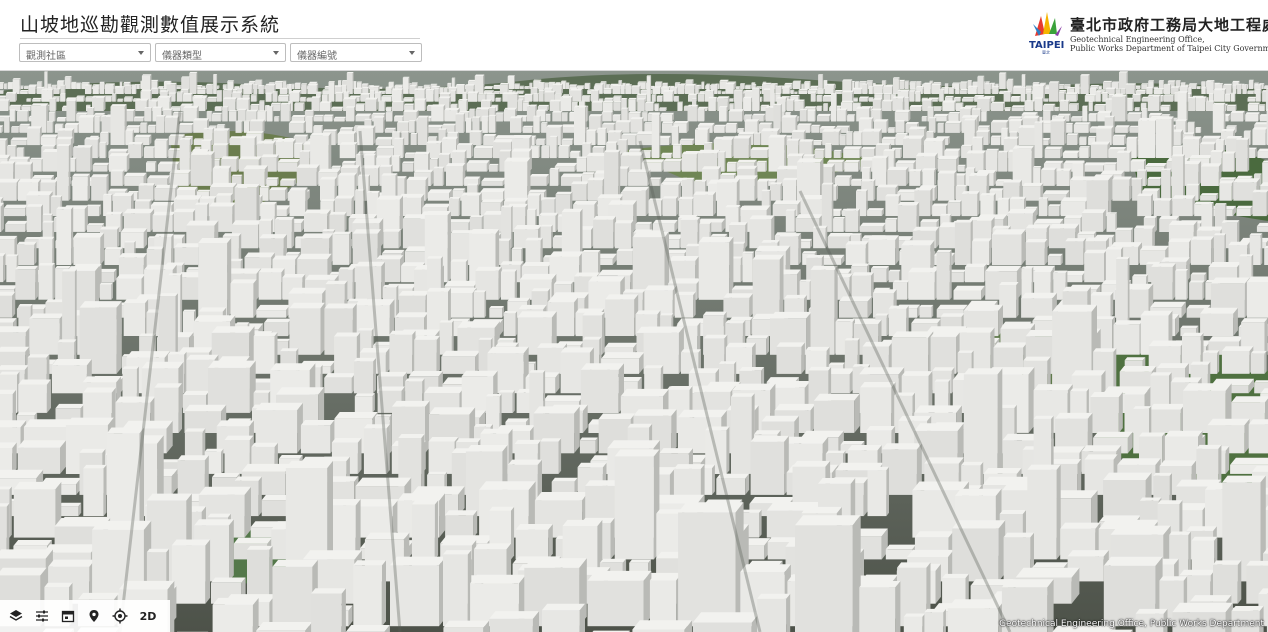 The height and width of the screenshot is (632, 1268). What do you see at coordinates (150, 25) in the screenshot?
I see `page-title: 山坡地巡勘觀測數值展示系統` at bounding box center [150, 25].